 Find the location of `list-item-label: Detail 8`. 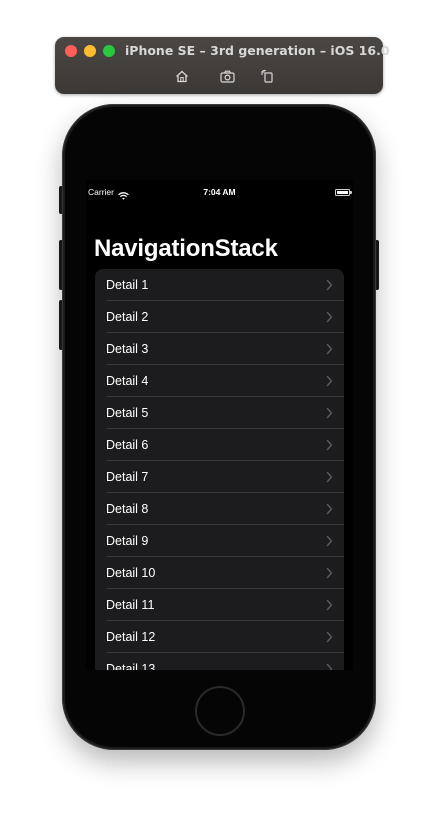

list-item-label: Detail 8 is located at coordinates (127, 509).